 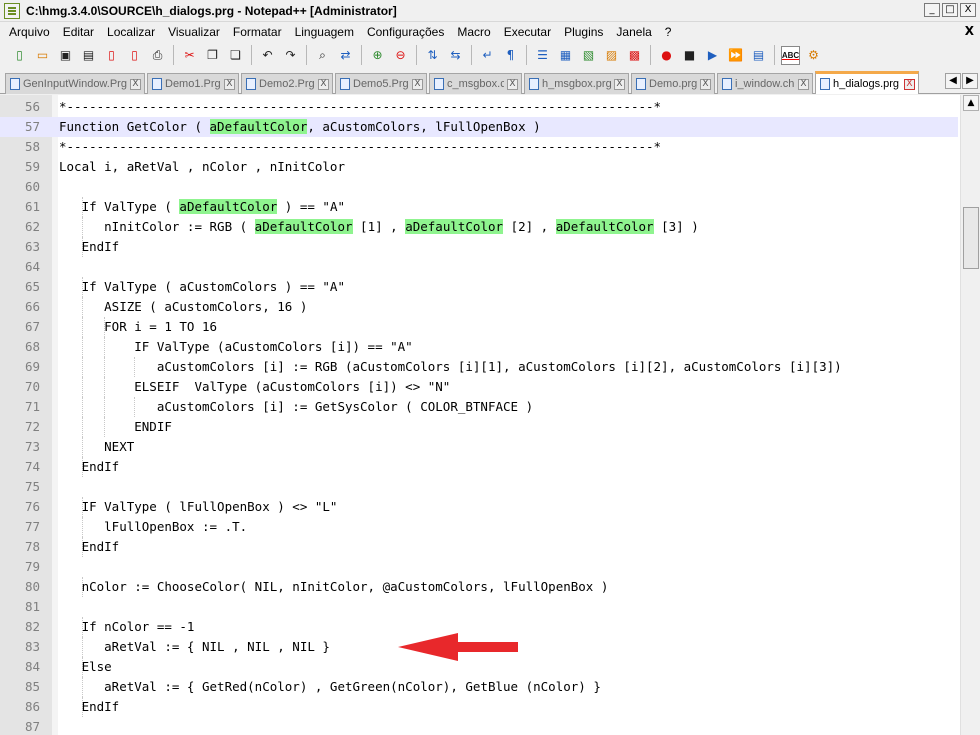 I want to click on code-line: 75, so click(x=479, y=487).